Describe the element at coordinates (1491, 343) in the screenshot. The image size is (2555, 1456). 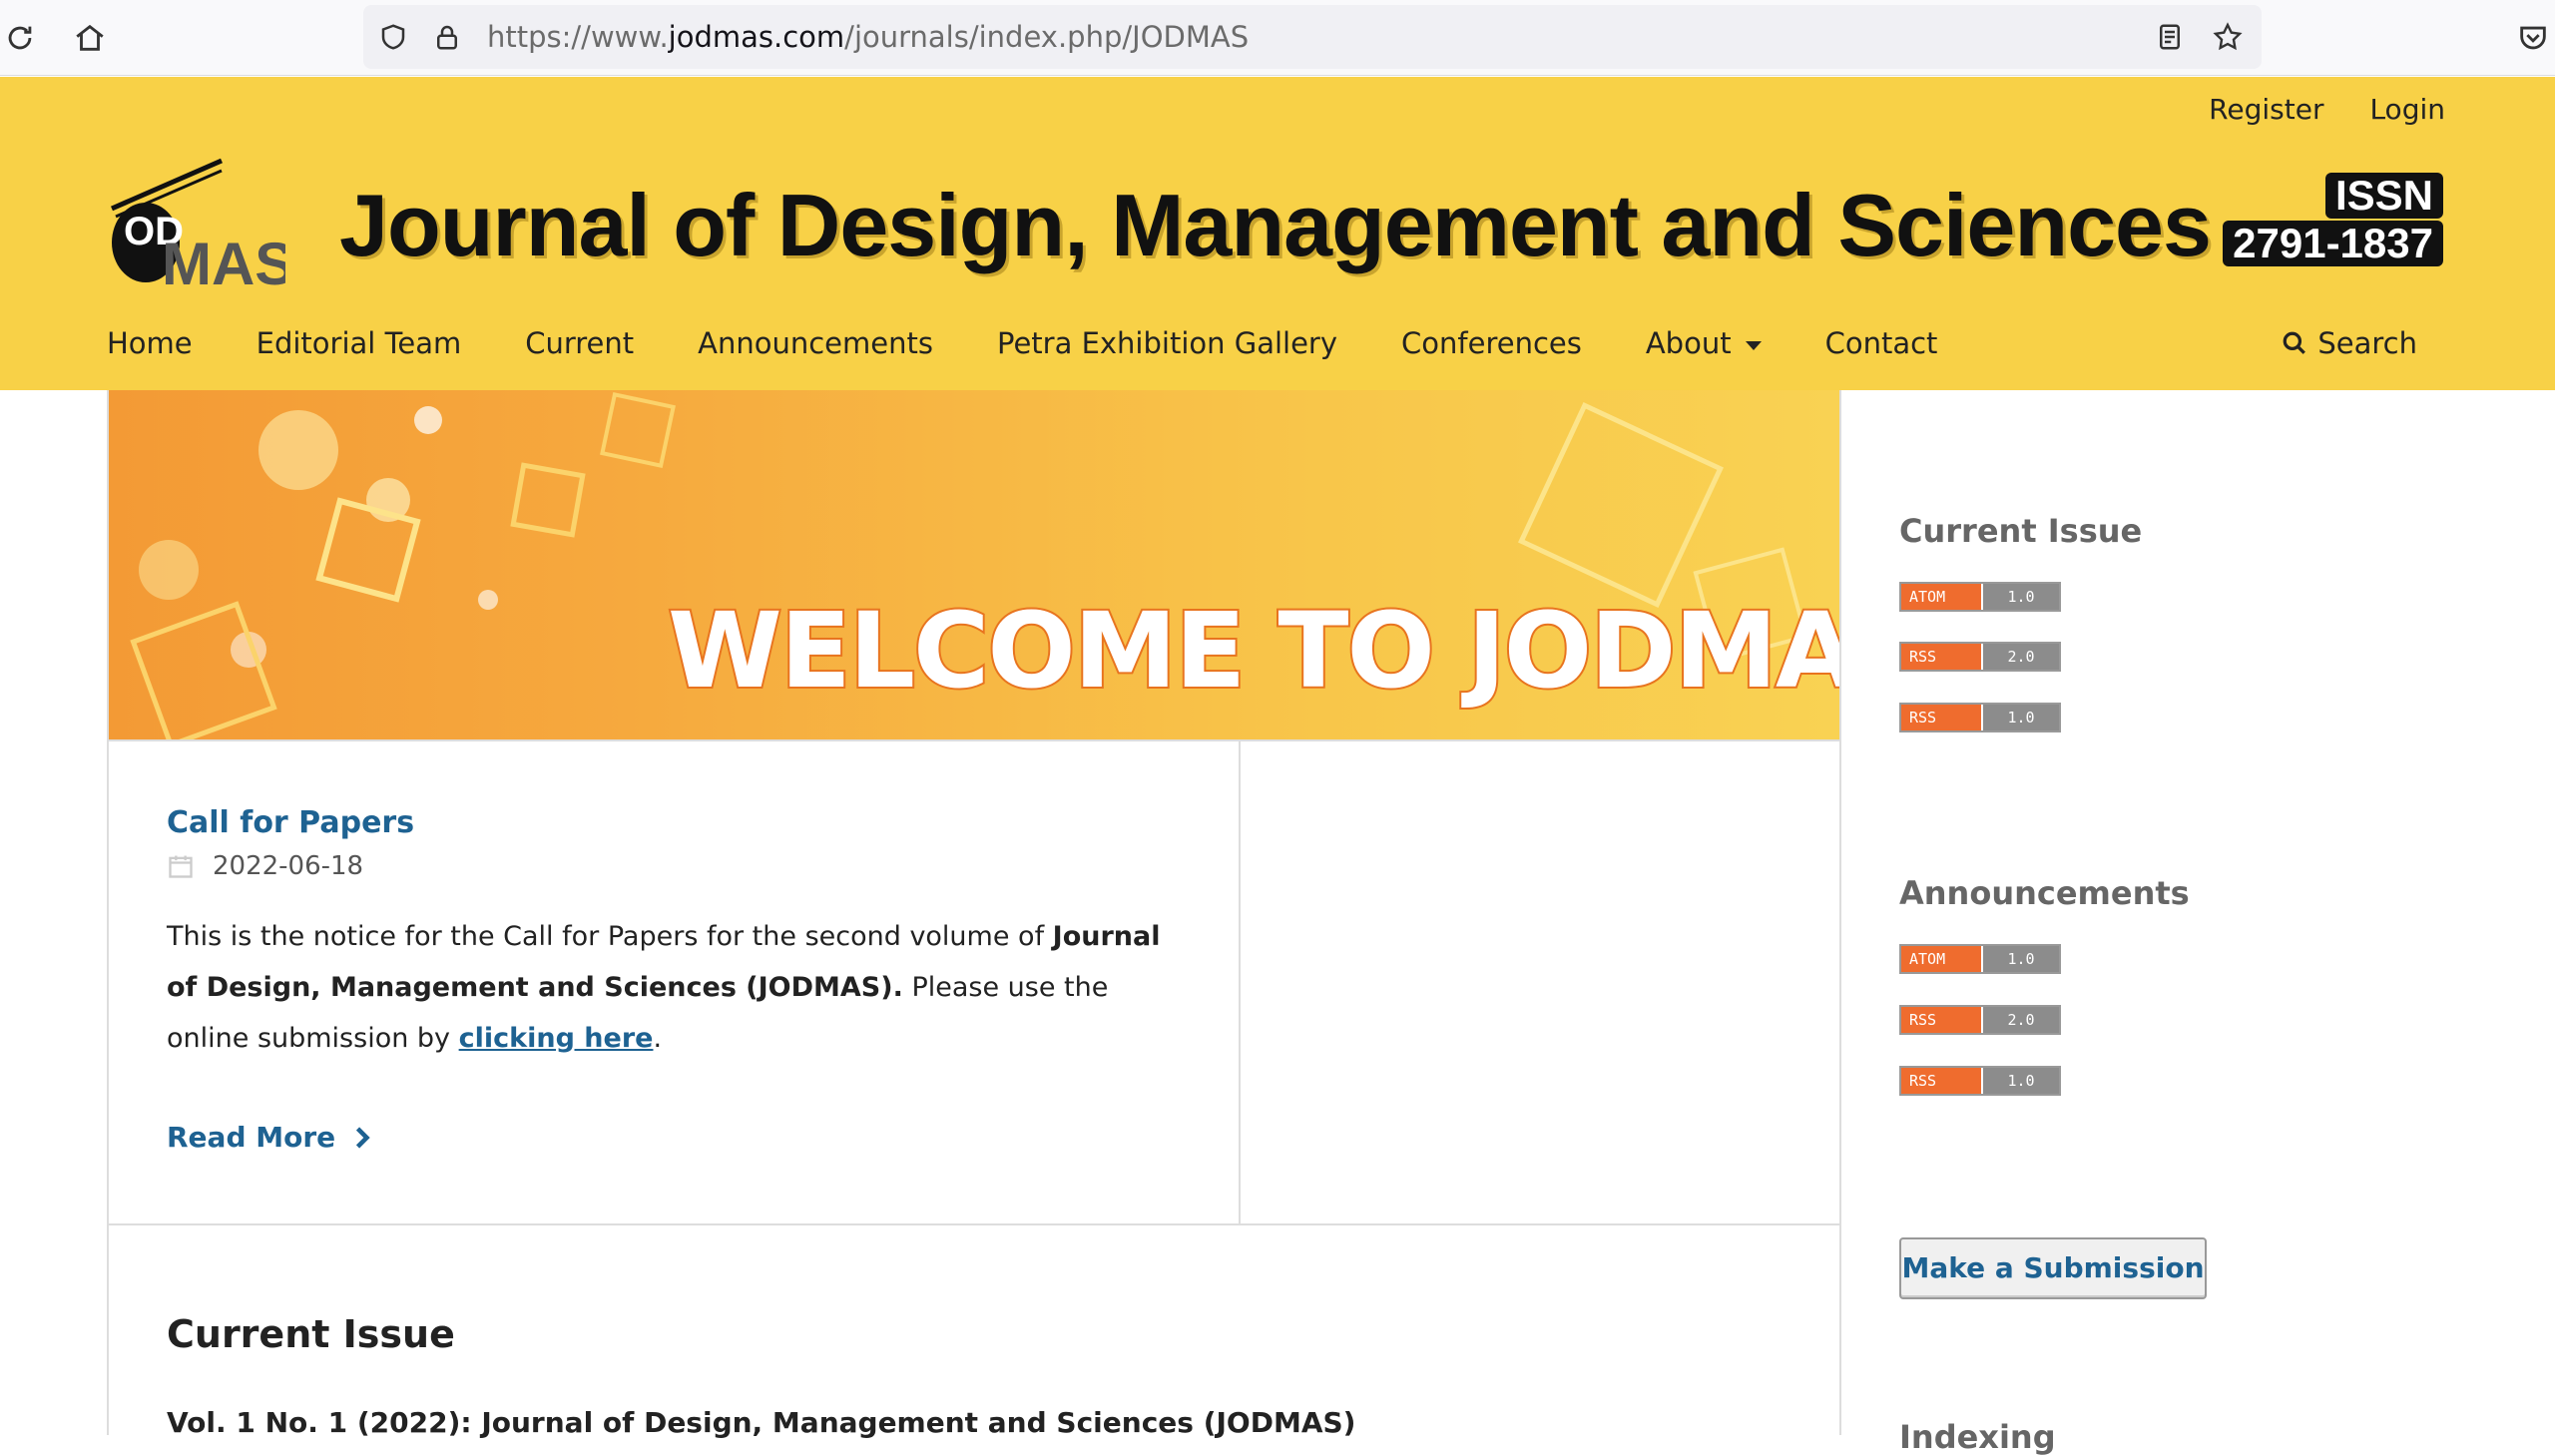
I see `nav-conferences: Conferences` at that location.